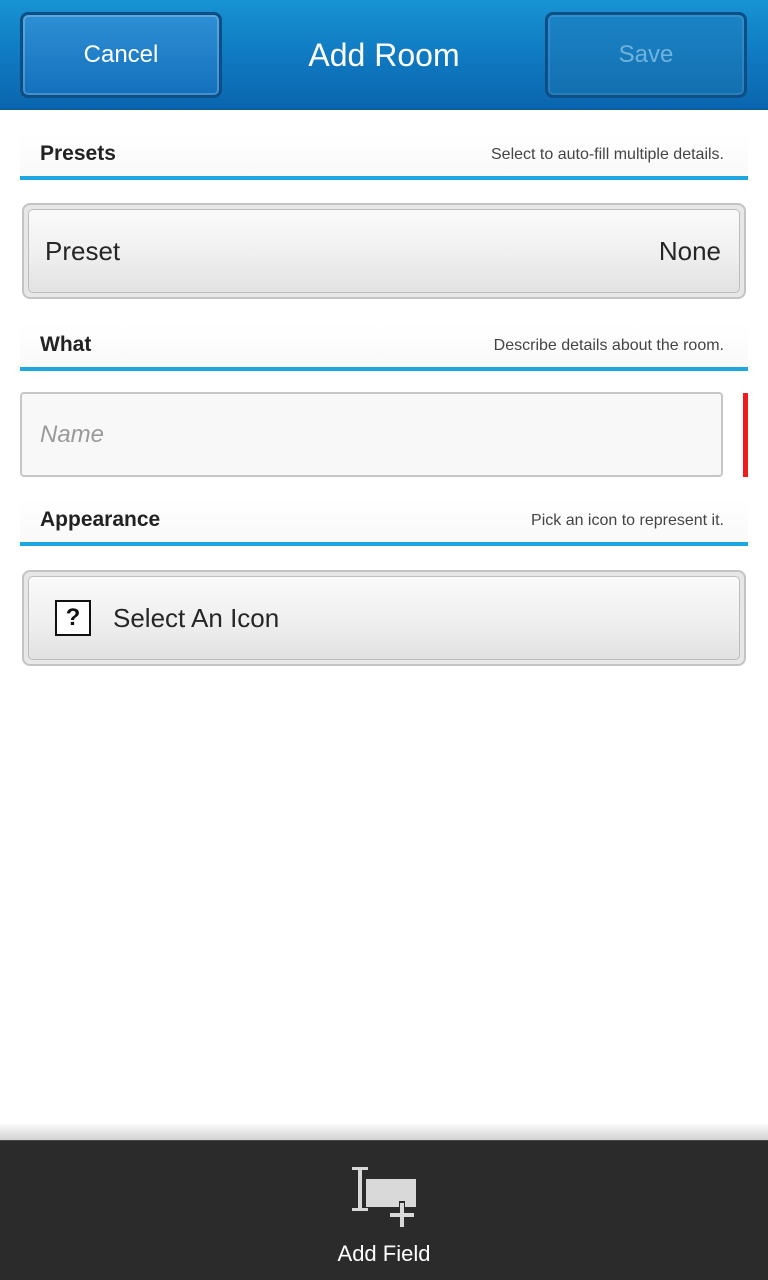 This screenshot has width=768, height=1280. What do you see at coordinates (646, 55) in the screenshot?
I see `save-button: Save` at bounding box center [646, 55].